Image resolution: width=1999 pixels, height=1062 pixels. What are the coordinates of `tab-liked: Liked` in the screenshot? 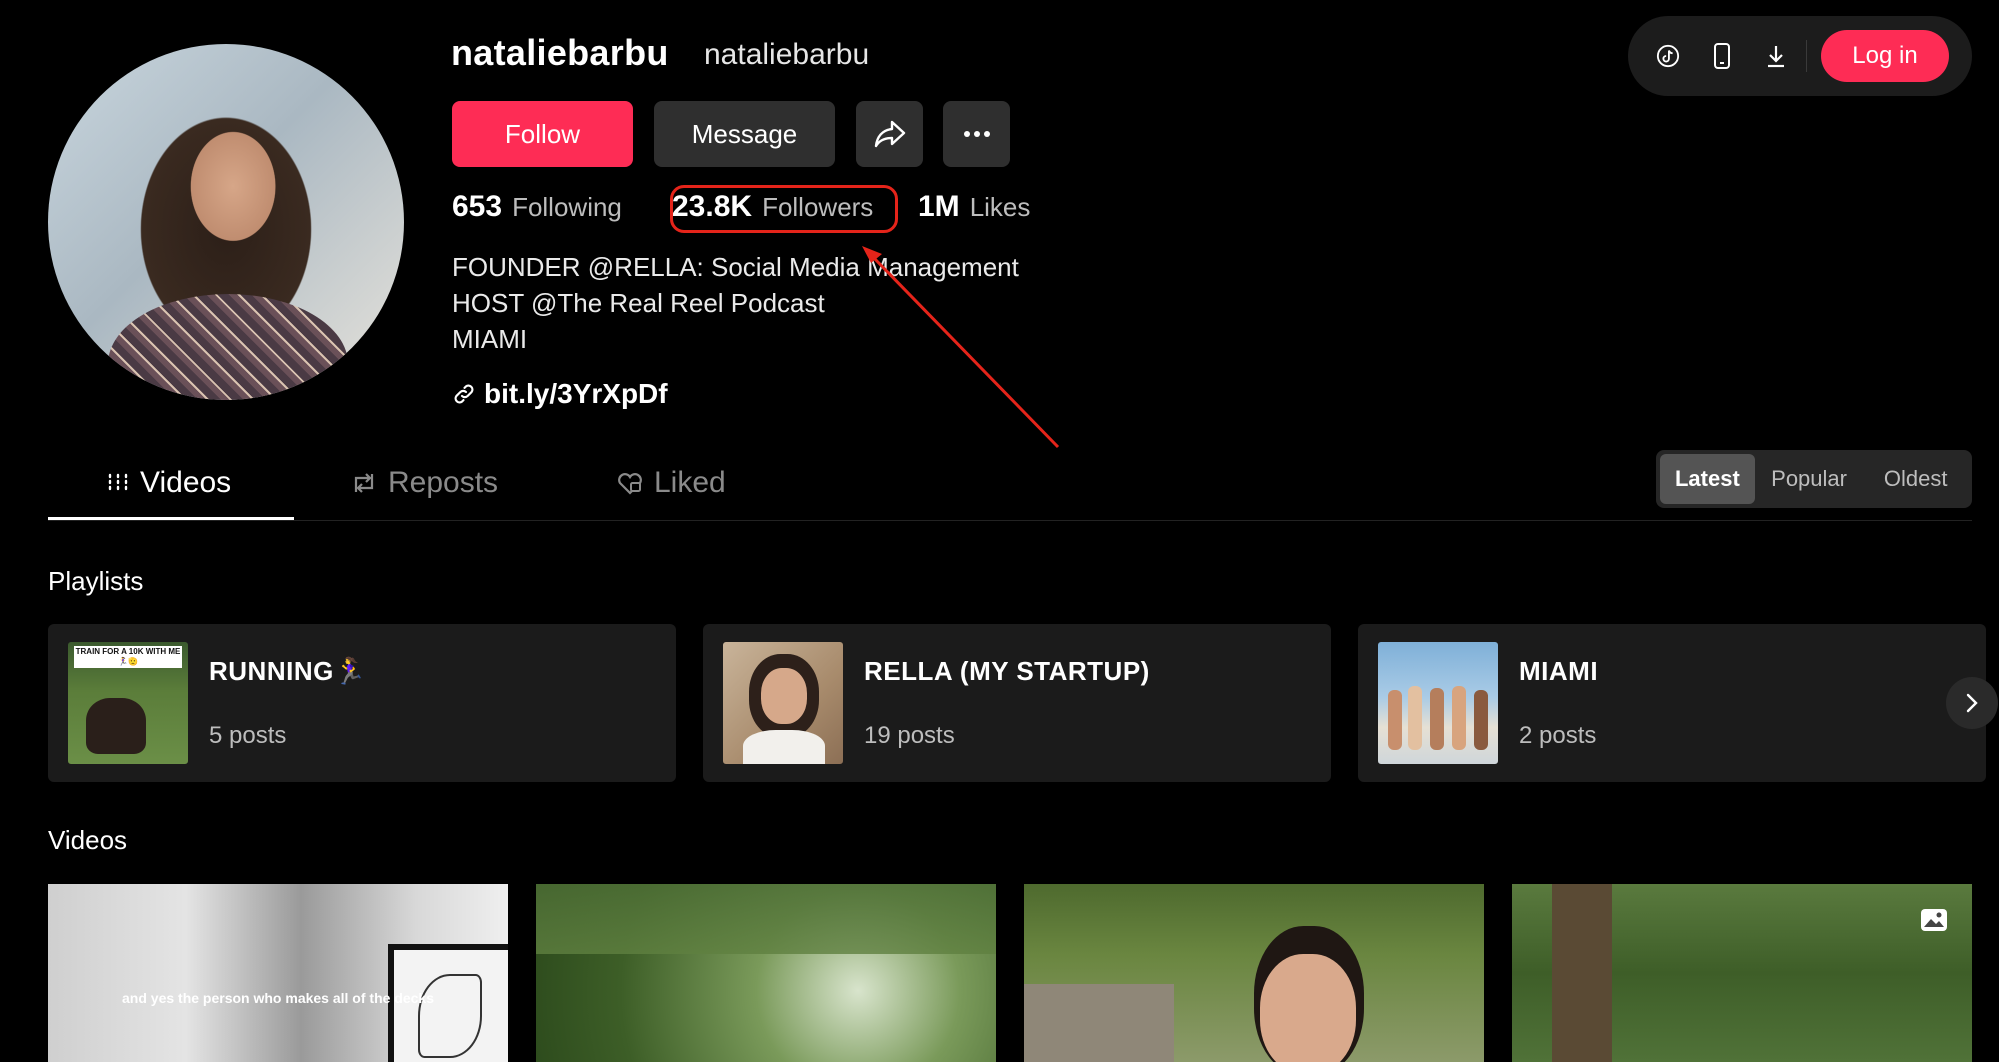 It's located at (671, 483).